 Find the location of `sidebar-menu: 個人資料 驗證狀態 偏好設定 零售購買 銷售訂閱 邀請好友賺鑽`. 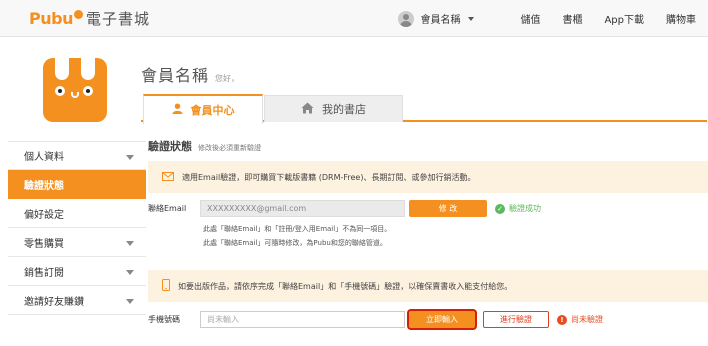

sidebar-menu: 個人資料 驗證狀態 偏好設定 零售購買 銷售訂閱 邀請好友賺鑽 is located at coordinates (77, 228).